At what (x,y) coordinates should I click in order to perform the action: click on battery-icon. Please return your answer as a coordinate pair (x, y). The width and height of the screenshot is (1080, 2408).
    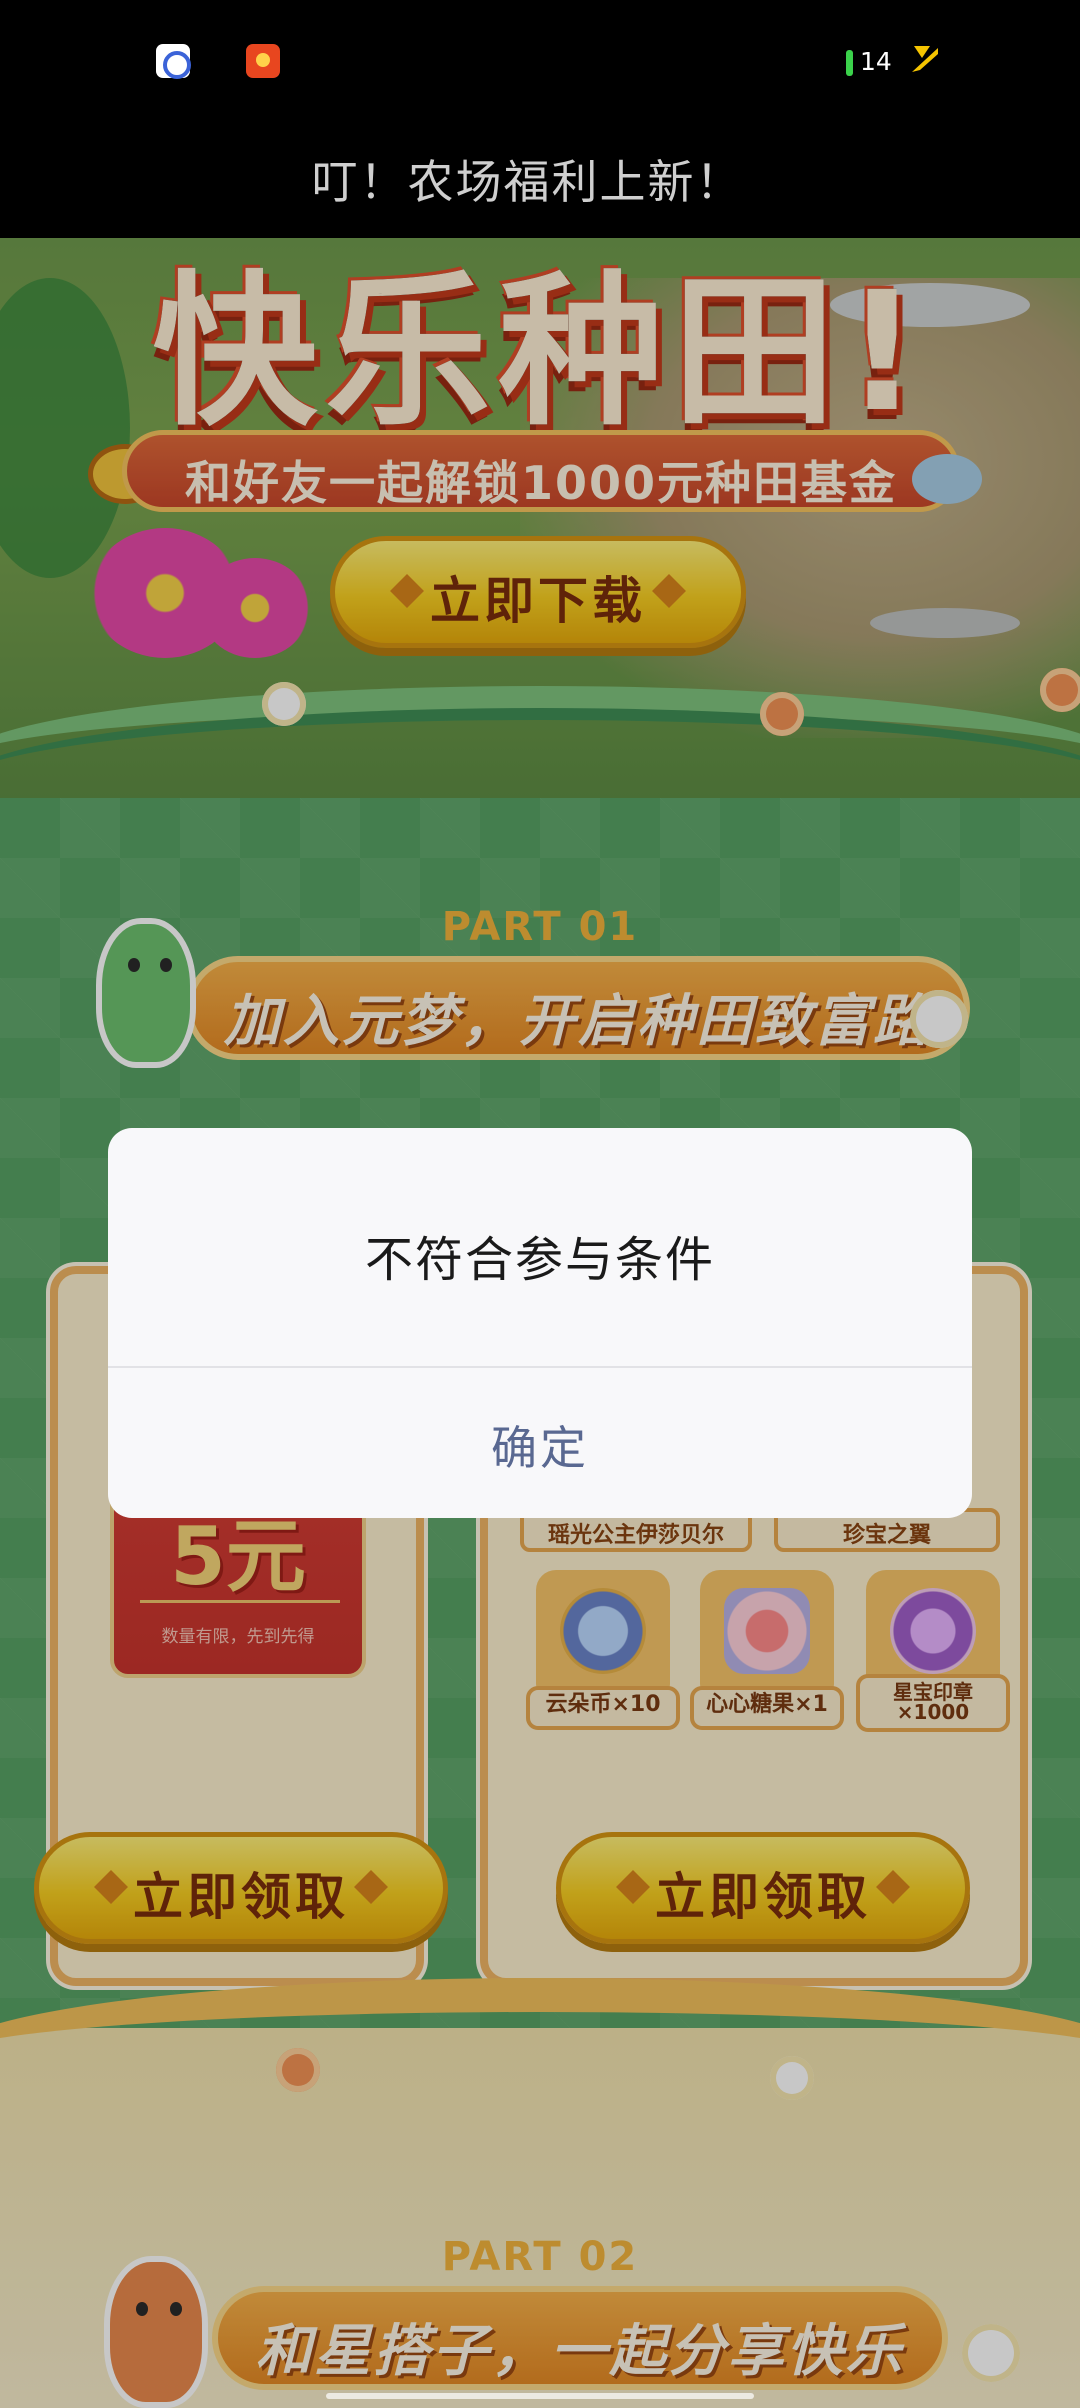
    Looking at the image, I should click on (849, 63).